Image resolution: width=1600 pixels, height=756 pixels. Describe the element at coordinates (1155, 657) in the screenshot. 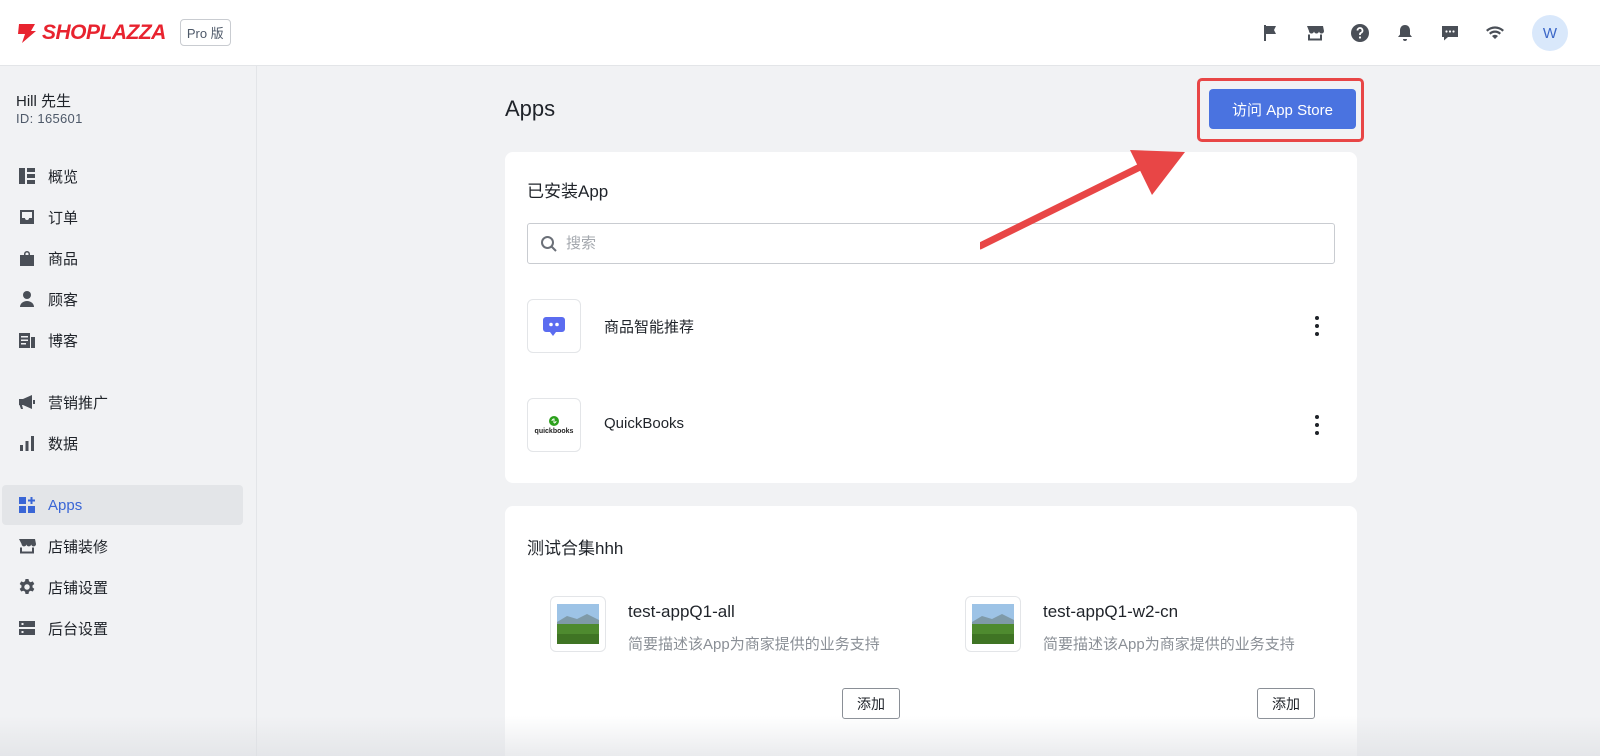

I see `list-item: test-appQ1-w2-cn 简要描述该App为商家提供的业务支持 添加` at that location.